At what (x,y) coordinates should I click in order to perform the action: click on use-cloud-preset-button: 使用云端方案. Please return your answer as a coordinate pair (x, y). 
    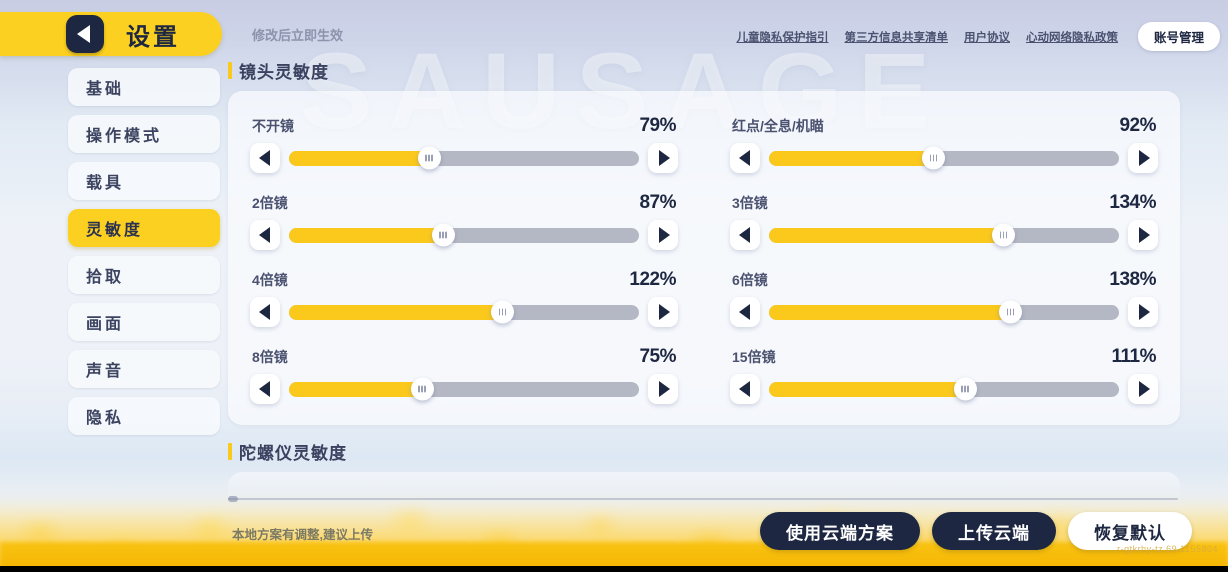
    Looking at the image, I should click on (840, 531).